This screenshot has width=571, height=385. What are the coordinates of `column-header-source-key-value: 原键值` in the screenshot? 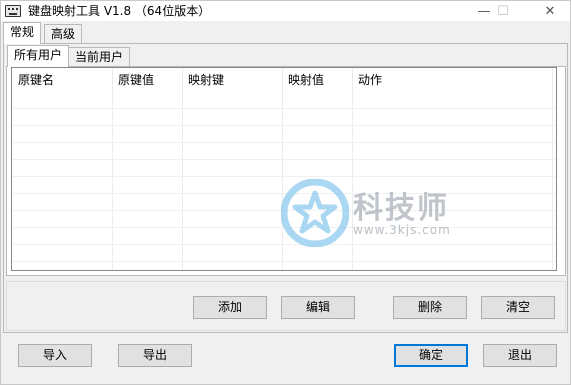 It's located at (147, 80).